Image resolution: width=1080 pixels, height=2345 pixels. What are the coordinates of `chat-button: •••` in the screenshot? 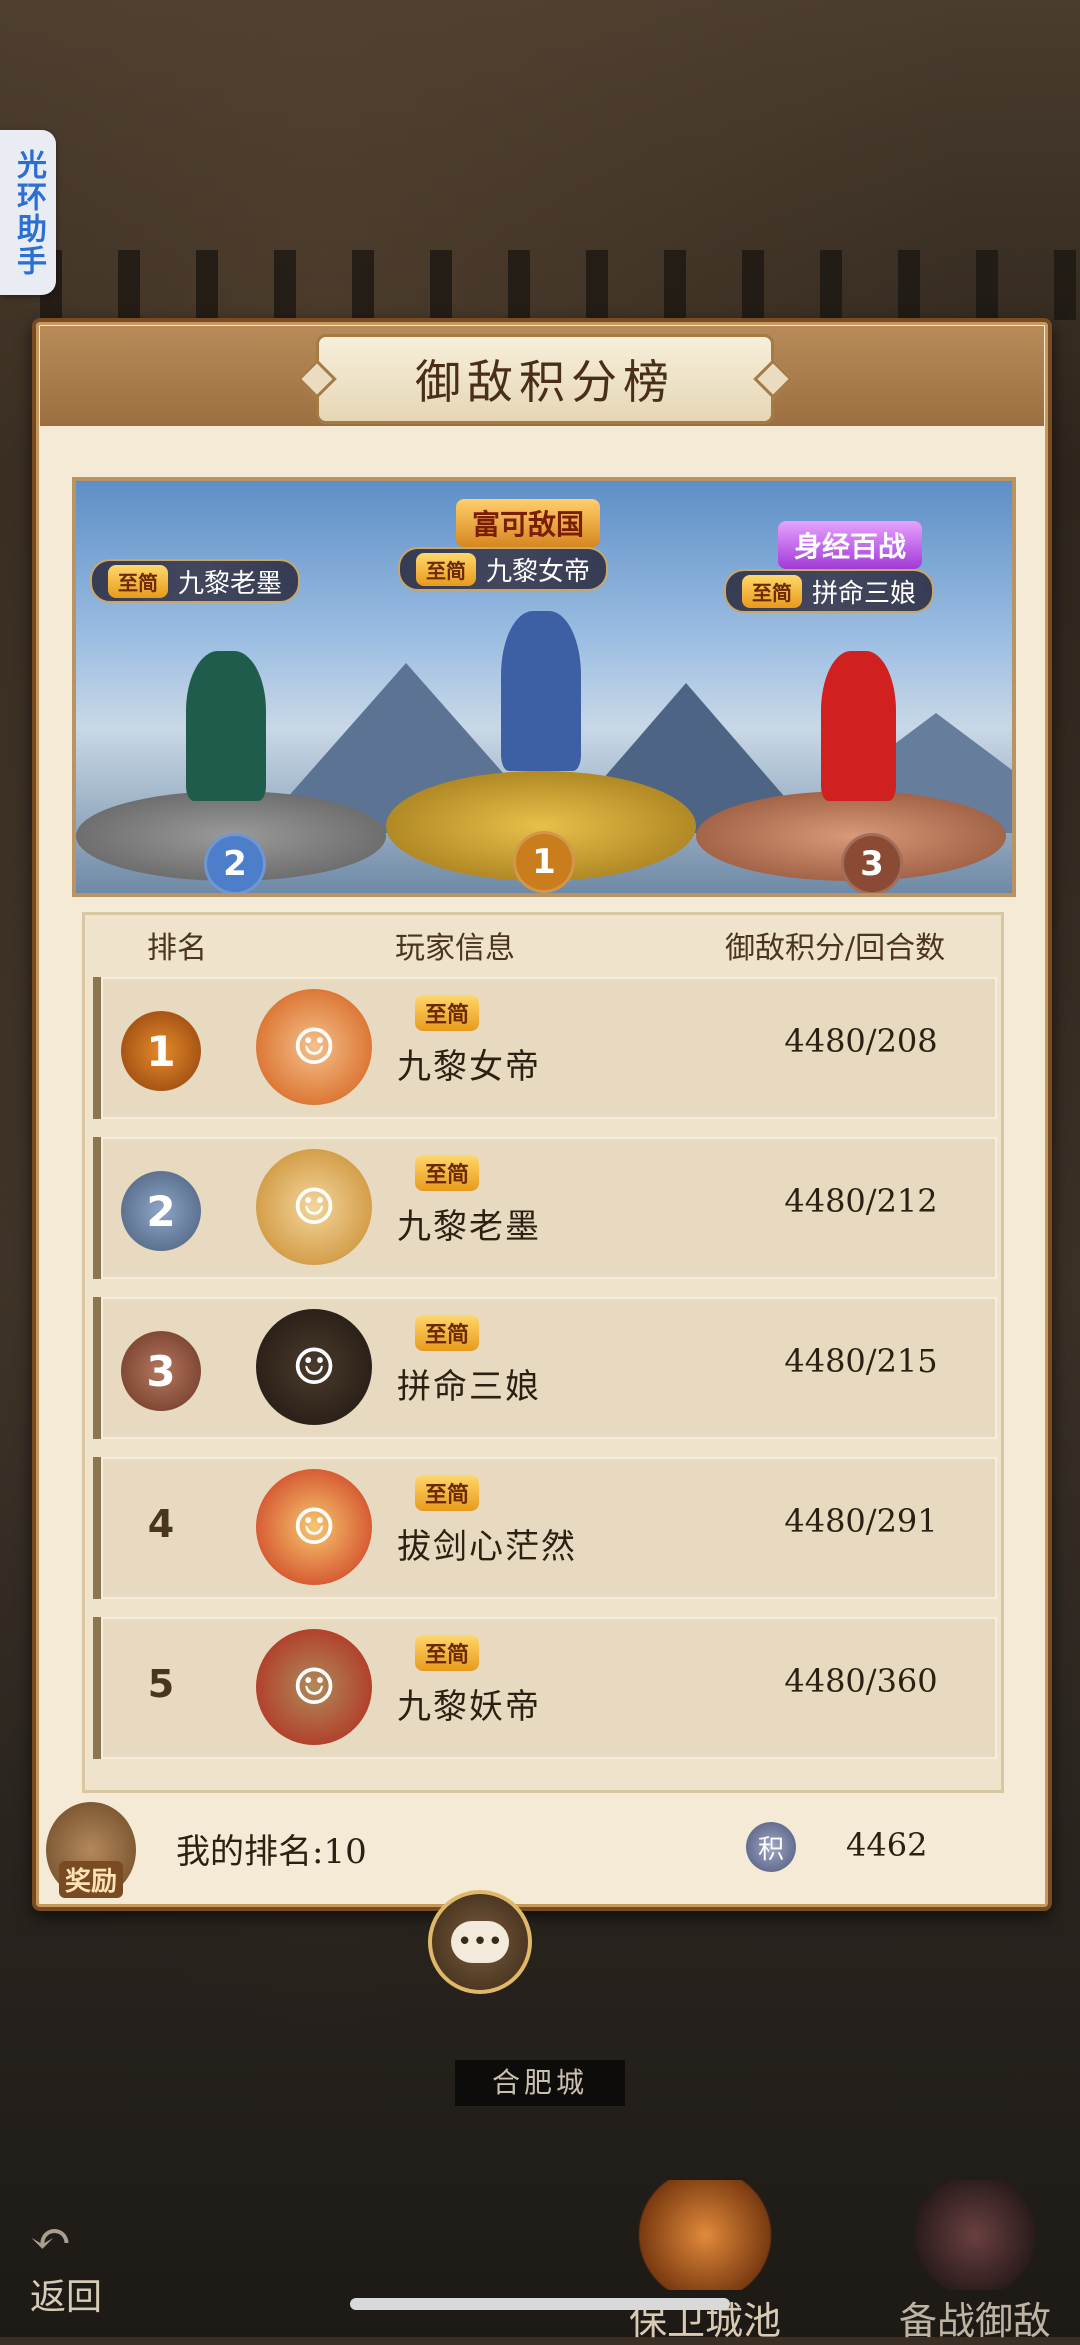 It's located at (480, 1942).